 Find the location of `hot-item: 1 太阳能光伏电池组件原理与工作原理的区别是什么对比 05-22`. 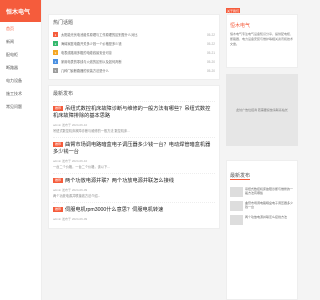

hot-item: 1 太阳能光伏电池组件原理与工作原理的区别是什么对比 05-22 is located at coordinates (134, 34).